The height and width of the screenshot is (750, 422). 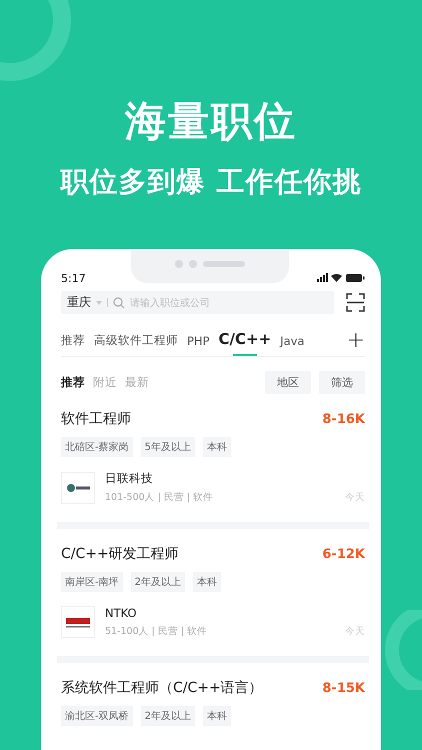 What do you see at coordinates (96, 419) in the screenshot?
I see `job-title: 软件工程师` at bounding box center [96, 419].